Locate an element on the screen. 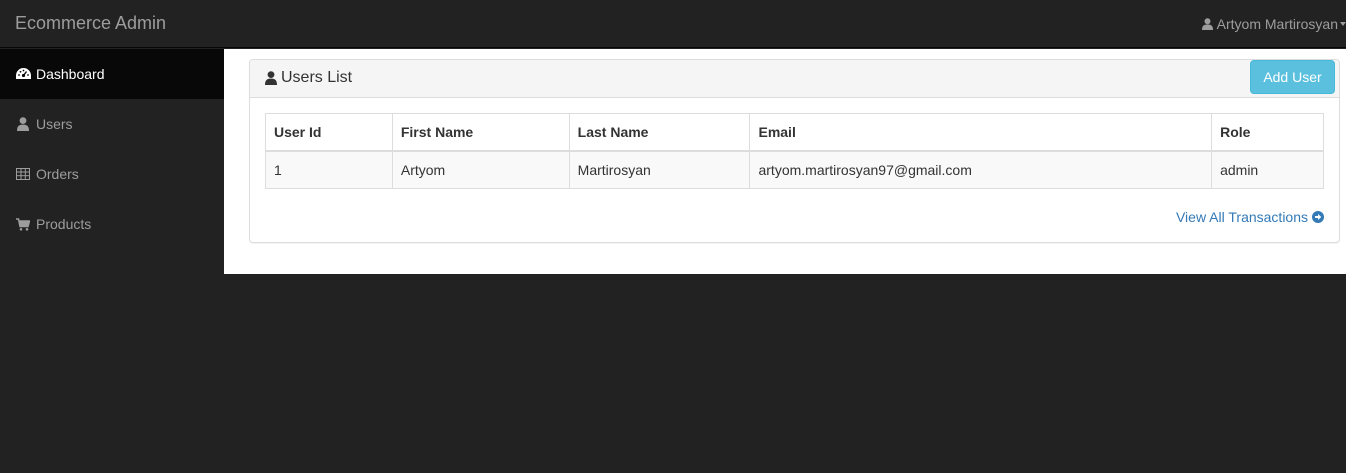  table-header-row: User Id First Name Last Name Email Role is located at coordinates (794, 132).